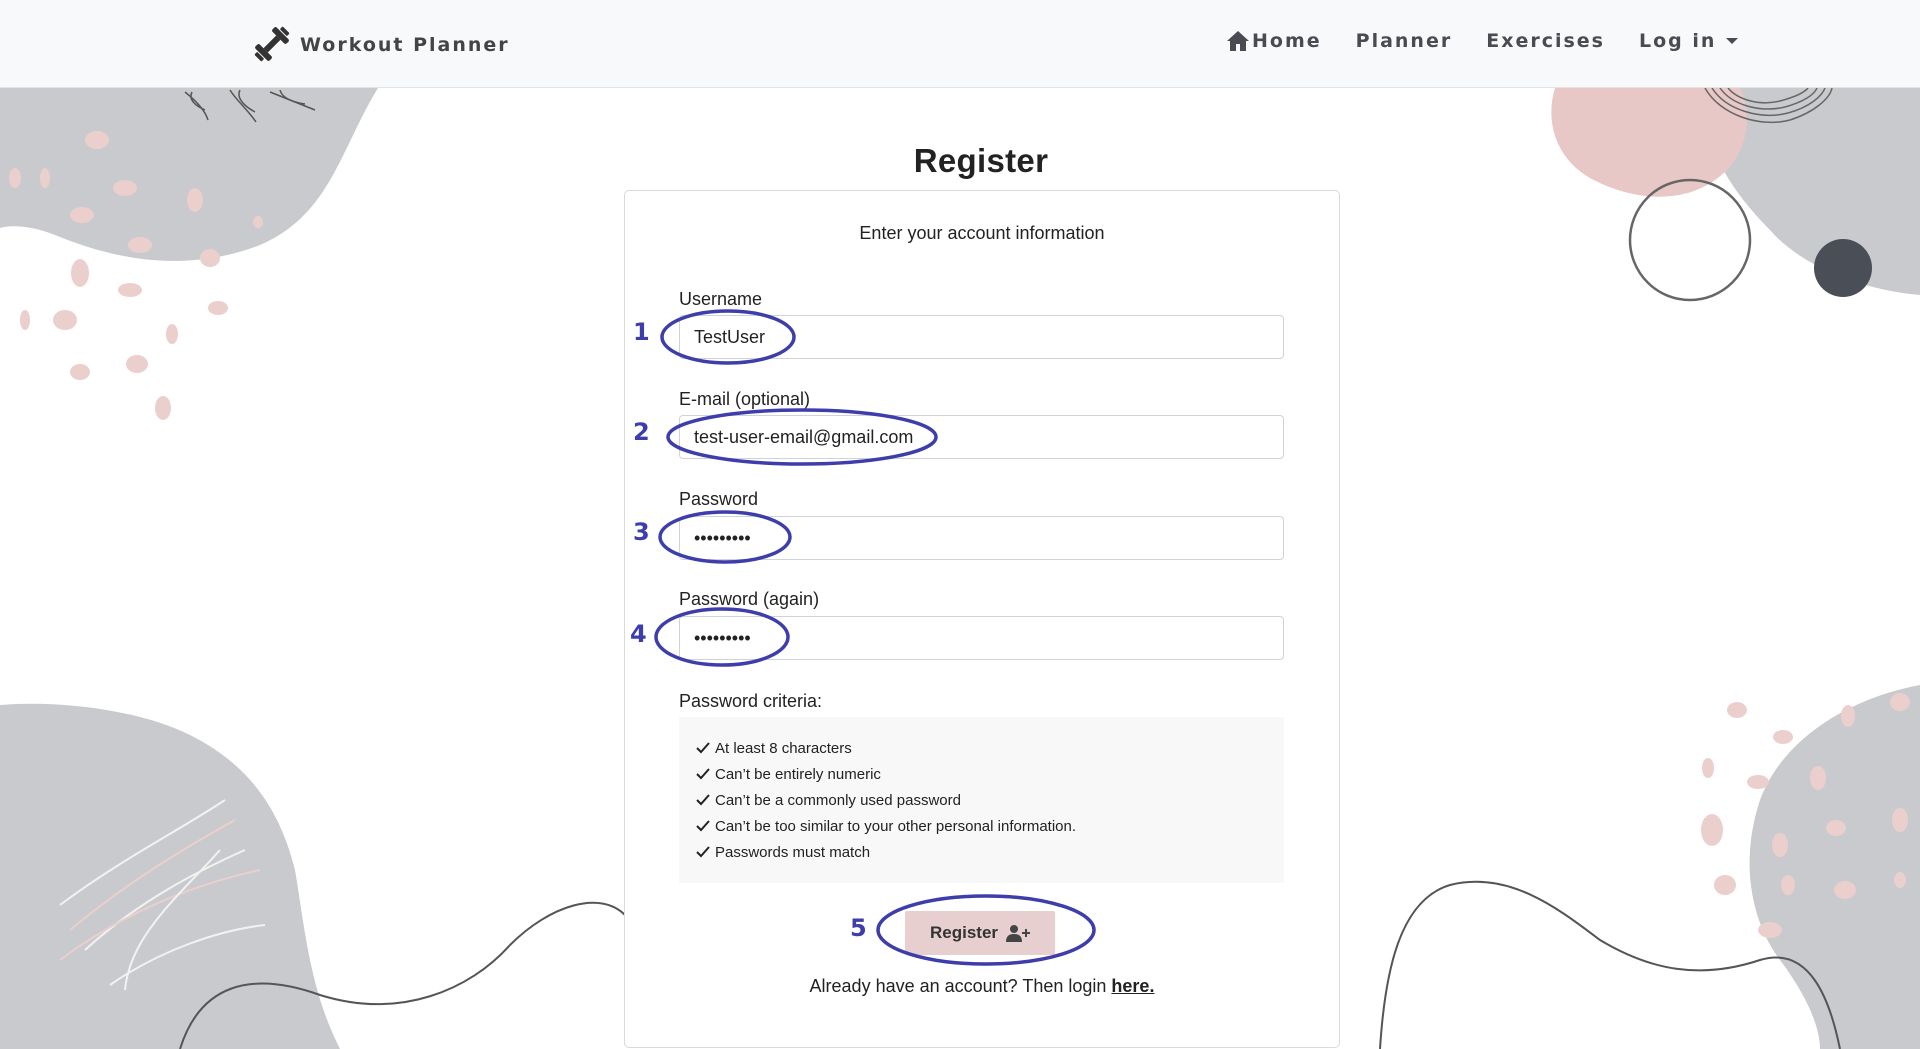  What do you see at coordinates (783, 748) in the screenshot?
I see `criteria-text: At least 8 characters` at bounding box center [783, 748].